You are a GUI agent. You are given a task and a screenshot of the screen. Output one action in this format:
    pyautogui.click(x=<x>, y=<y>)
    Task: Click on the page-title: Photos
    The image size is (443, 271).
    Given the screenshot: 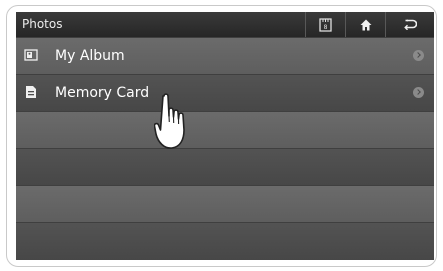 What is the action you would take?
    pyautogui.click(x=42, y=24)
    